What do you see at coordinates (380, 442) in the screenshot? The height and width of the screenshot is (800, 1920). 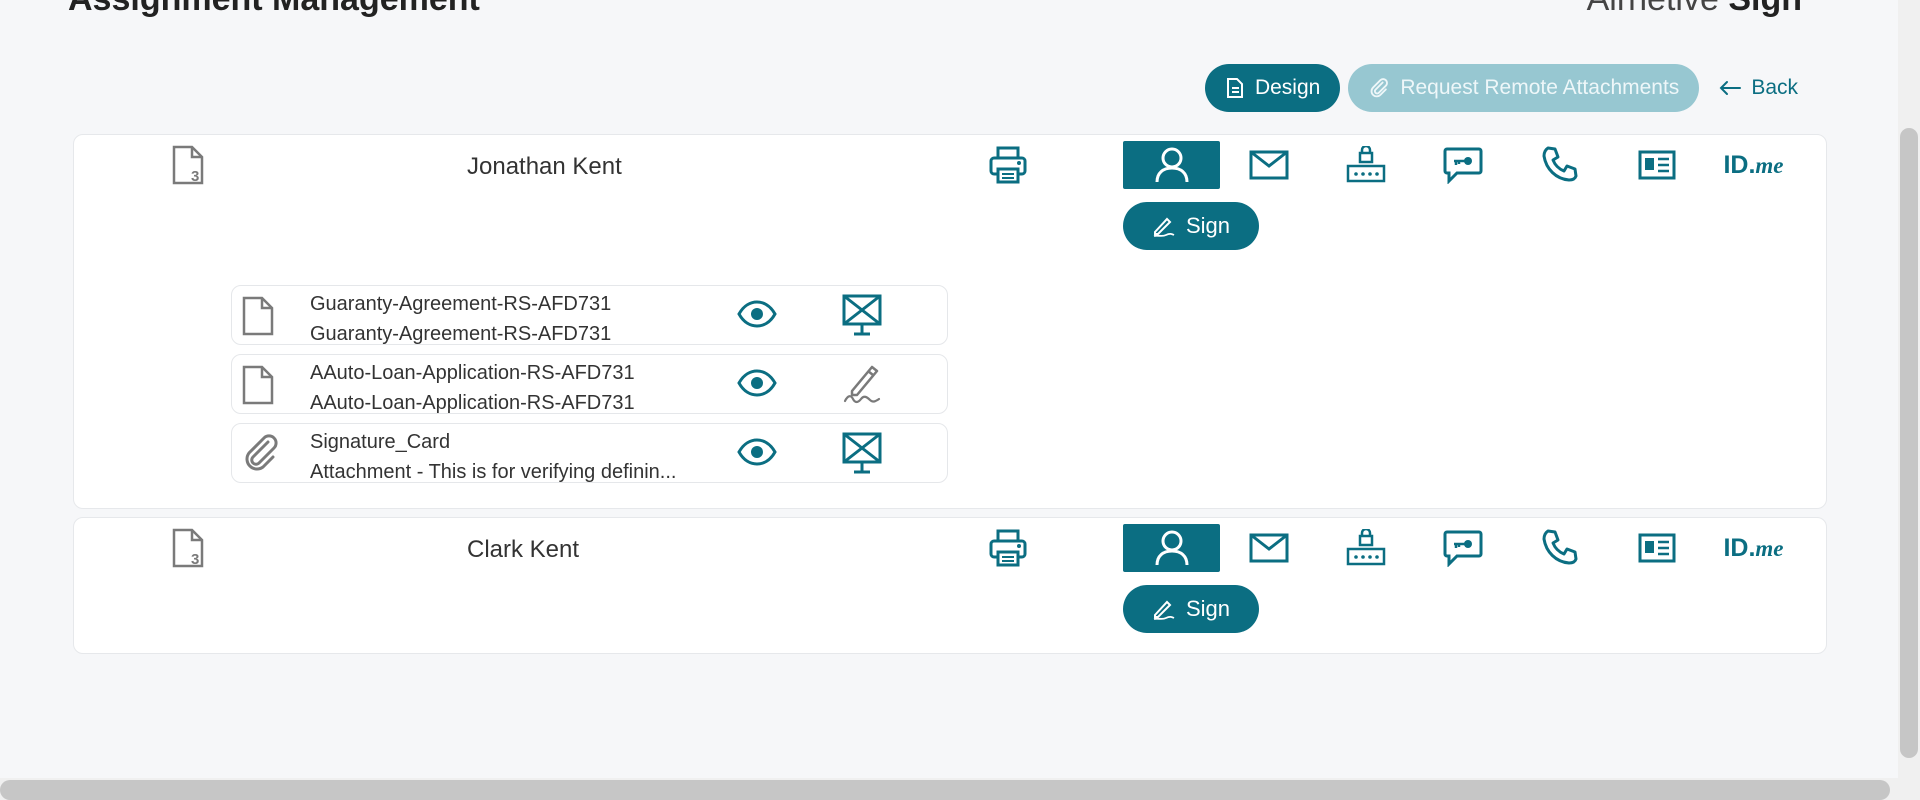 I see `document-name: Signature_Card` at bounding box center [380, 442].